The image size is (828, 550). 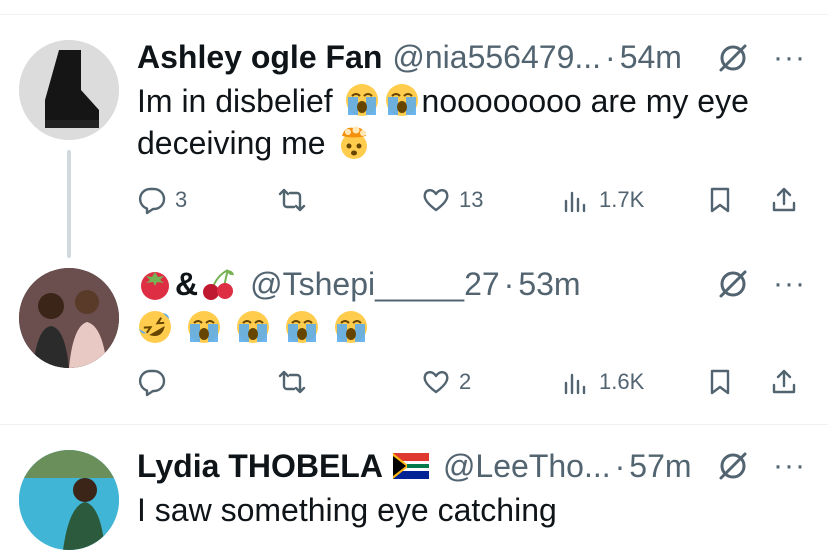 I want to click on tweet-header: & @Tshepi_____27 · 53m, so click(x=359, y=284).